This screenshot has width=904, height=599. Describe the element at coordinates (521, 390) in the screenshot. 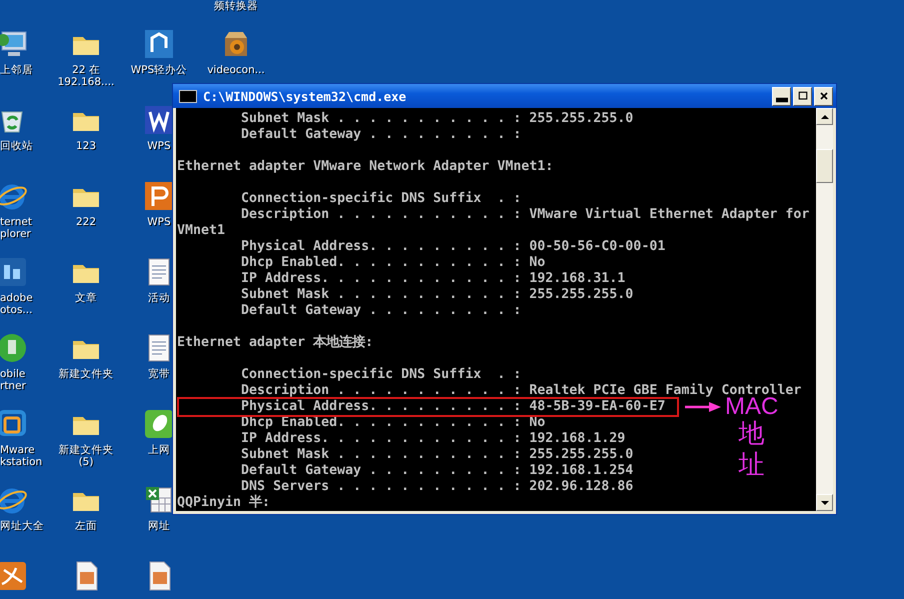

I see `console-line: Description . . . . . . . . . . . : Realtek PCIe GBE Family Controller` at that location.